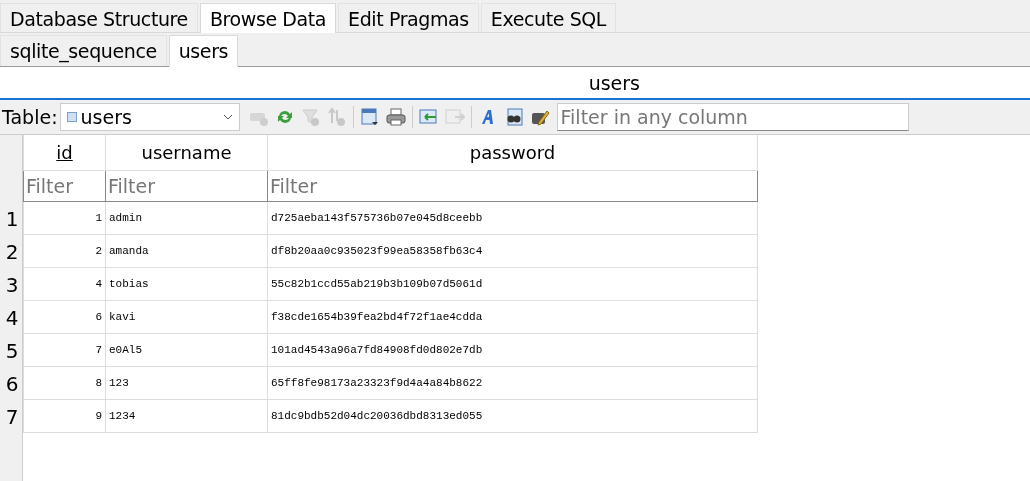 This screenshot has height=481, width=1030. Describe the element at coordinates (268, 18) in the screenshot. I see `main-tab: Browse Data` at that location.